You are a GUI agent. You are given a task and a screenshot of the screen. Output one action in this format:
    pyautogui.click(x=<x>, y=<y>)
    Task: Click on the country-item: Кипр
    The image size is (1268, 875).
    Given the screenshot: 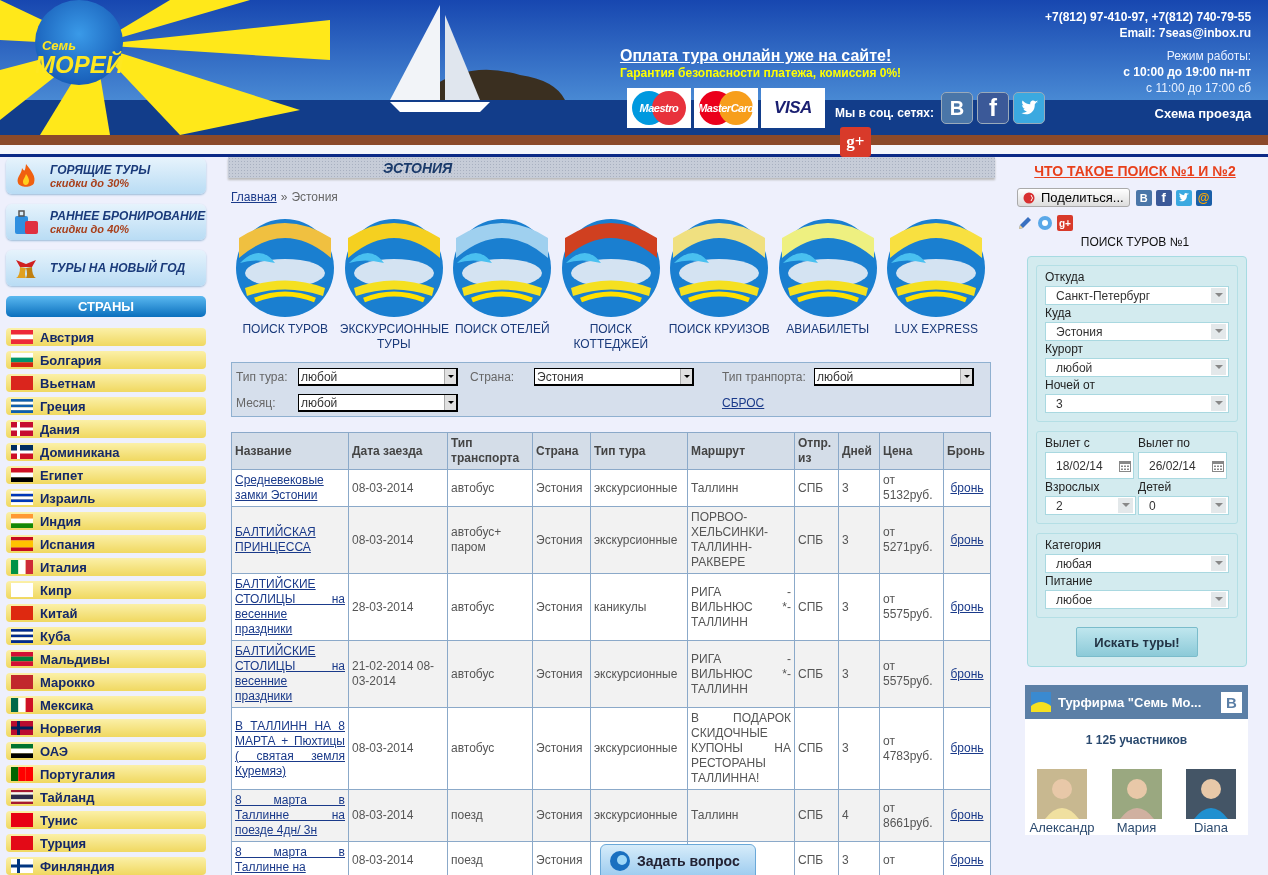 What is the action you would take?
    pyautogui.click(x=106, y=590)
    